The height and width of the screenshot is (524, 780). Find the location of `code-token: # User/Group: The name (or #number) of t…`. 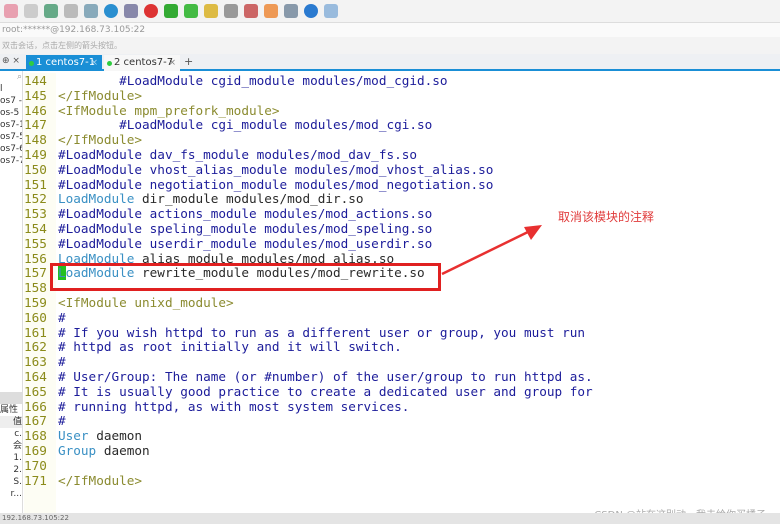

code-token: # User/Group: The name (or #number) of t… is located at coordinates (325, 376).